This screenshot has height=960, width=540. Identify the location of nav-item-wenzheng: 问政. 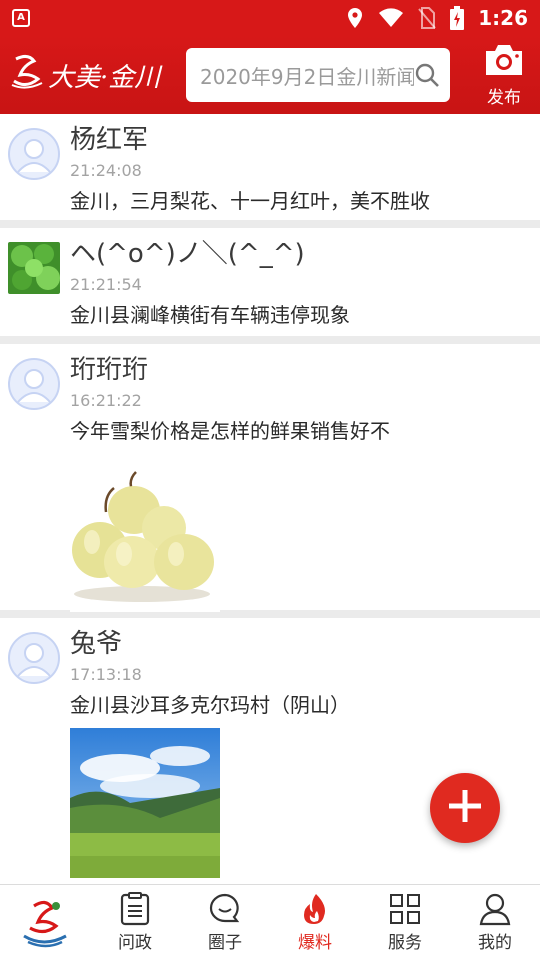
(135, 922).